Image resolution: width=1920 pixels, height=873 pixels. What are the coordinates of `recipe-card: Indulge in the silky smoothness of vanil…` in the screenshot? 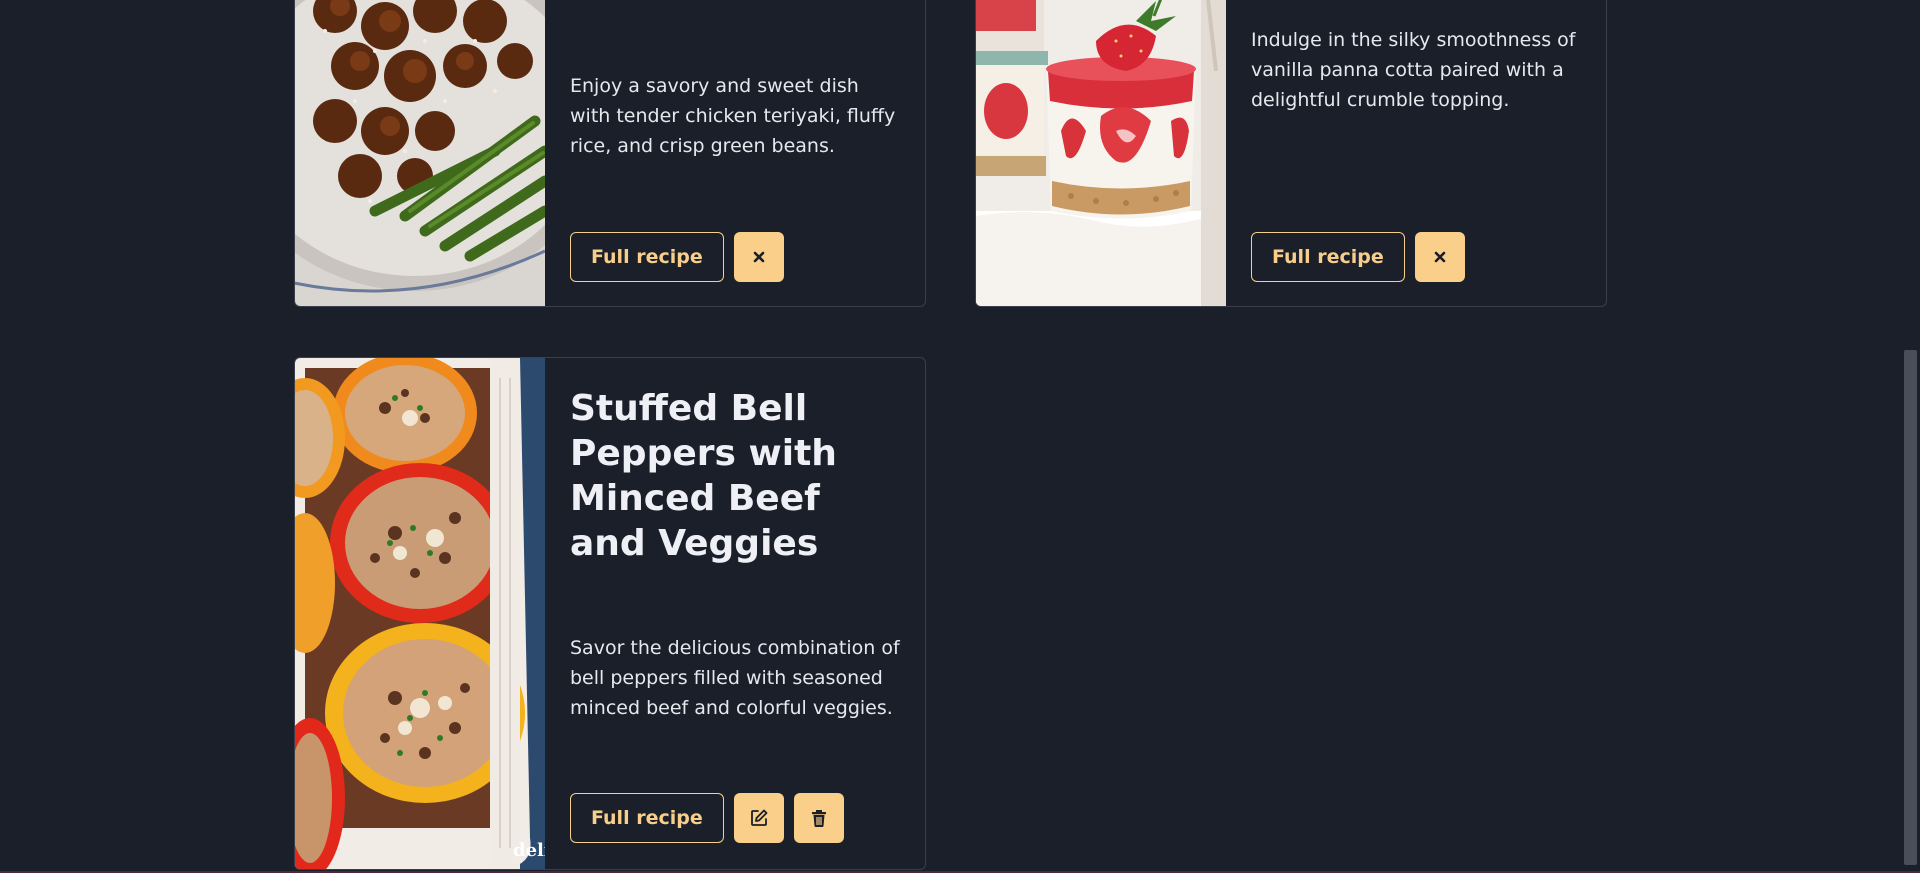 It's located at (1291, 153).